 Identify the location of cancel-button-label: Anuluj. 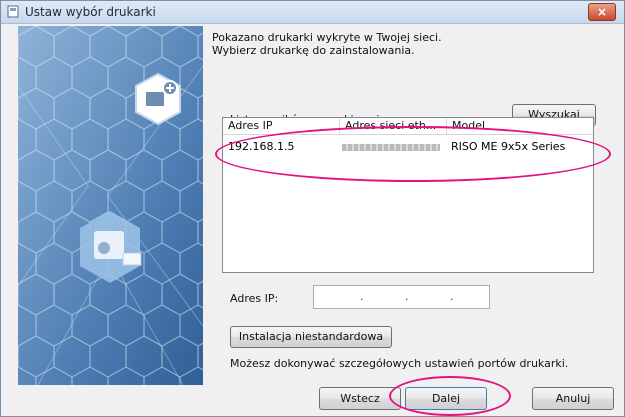
(573, 398).